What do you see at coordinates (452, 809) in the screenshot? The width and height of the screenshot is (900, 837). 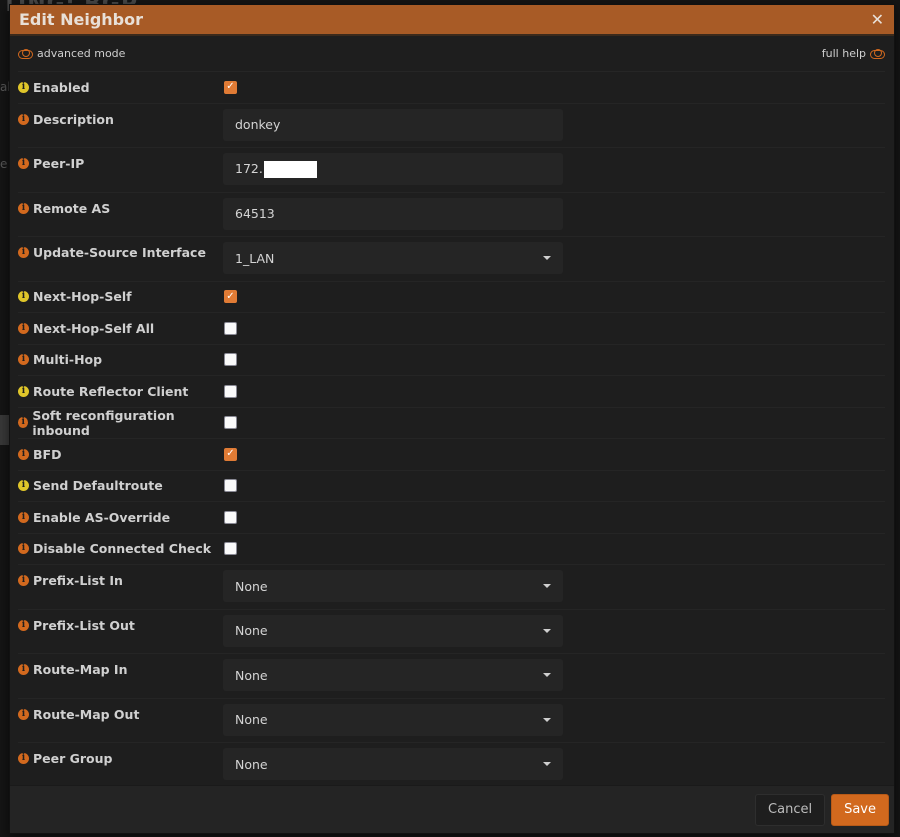 I see `modal-footer: Cancel Save` at bounding box center [452, 809].